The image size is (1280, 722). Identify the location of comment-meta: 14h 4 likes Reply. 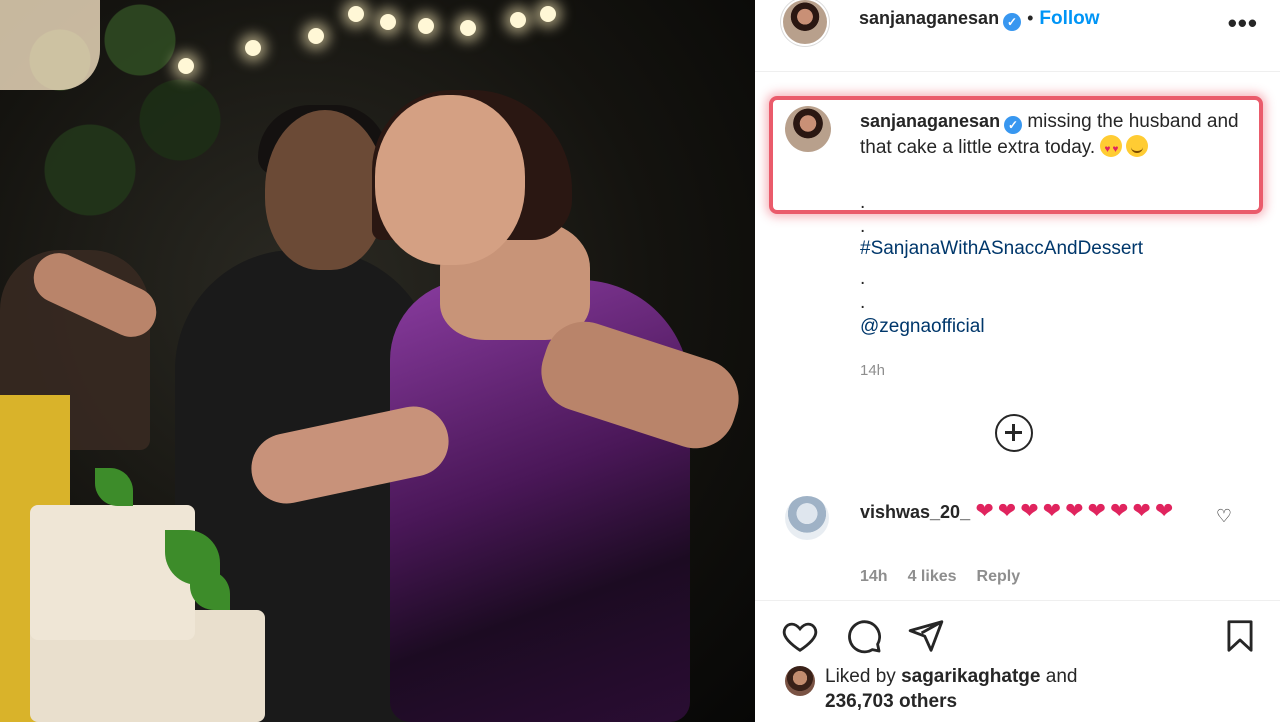
(950, 577).